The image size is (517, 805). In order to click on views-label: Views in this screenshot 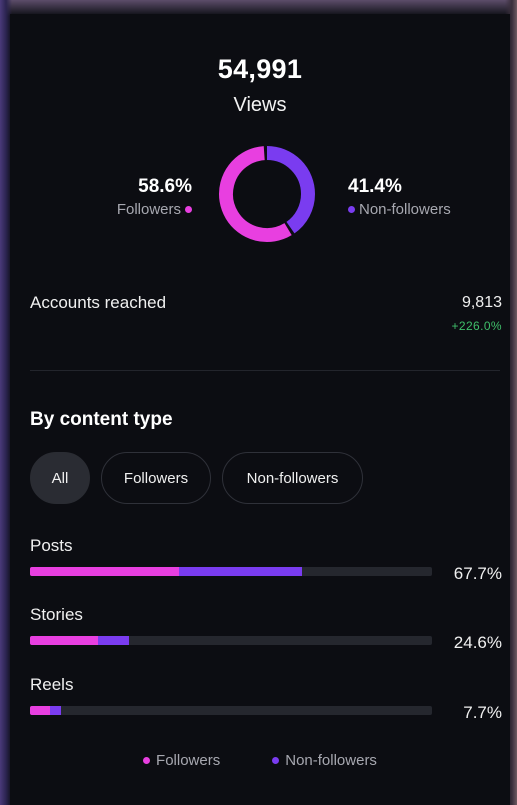, I will do `click(260, 105)`.